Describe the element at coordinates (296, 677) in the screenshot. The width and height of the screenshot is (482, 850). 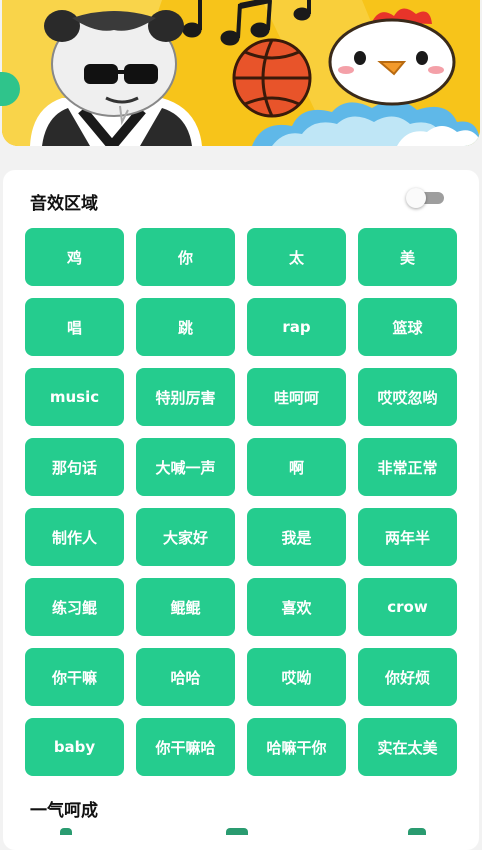
I see `sound-button-26: 哎呦` at that location.